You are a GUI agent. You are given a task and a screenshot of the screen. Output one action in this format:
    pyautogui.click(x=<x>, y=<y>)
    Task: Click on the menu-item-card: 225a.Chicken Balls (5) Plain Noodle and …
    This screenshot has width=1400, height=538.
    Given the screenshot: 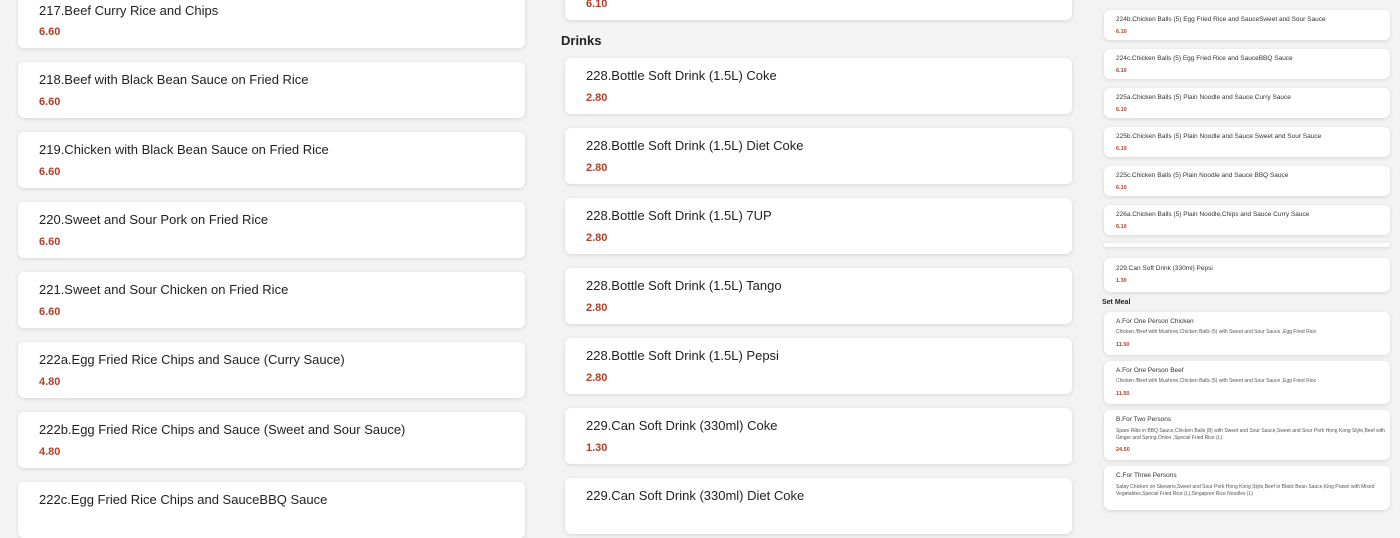 What is the action you would take?
    pyautogui.click(x=1247, y=103)
    